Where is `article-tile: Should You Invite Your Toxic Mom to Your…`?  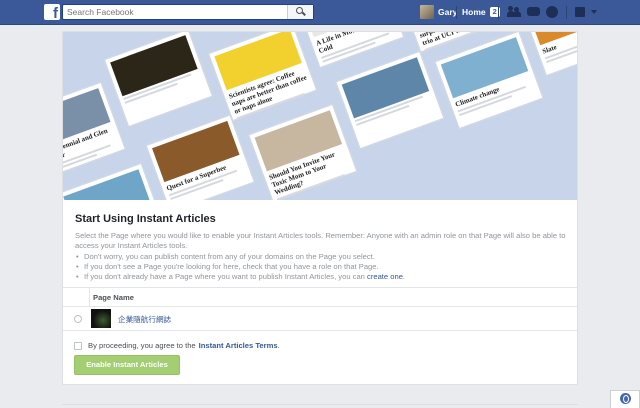
article-tile: Should You Invite Your Toxic Mom to Your… is located at coordinates (303, 151).